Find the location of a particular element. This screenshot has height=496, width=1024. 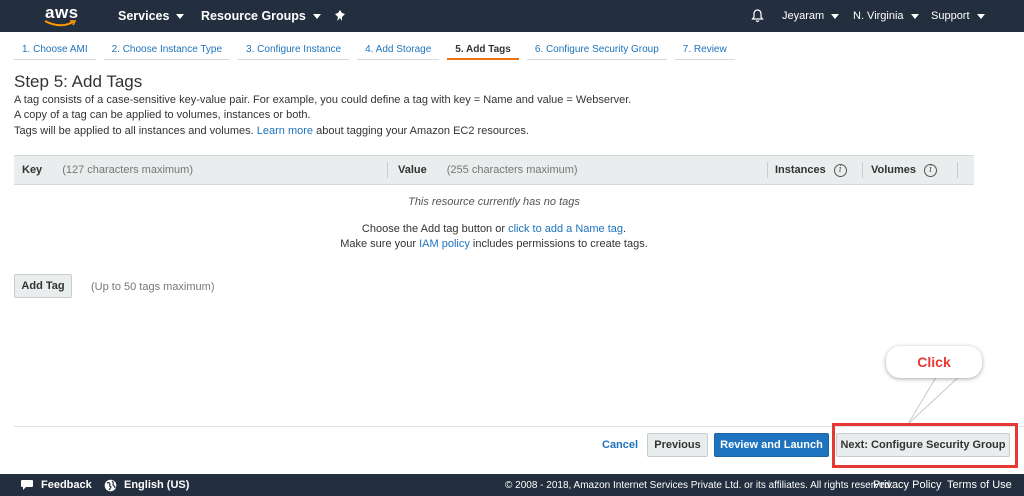

privacy-policy-link: Privacy Policy is located at coordinates (907, 485).